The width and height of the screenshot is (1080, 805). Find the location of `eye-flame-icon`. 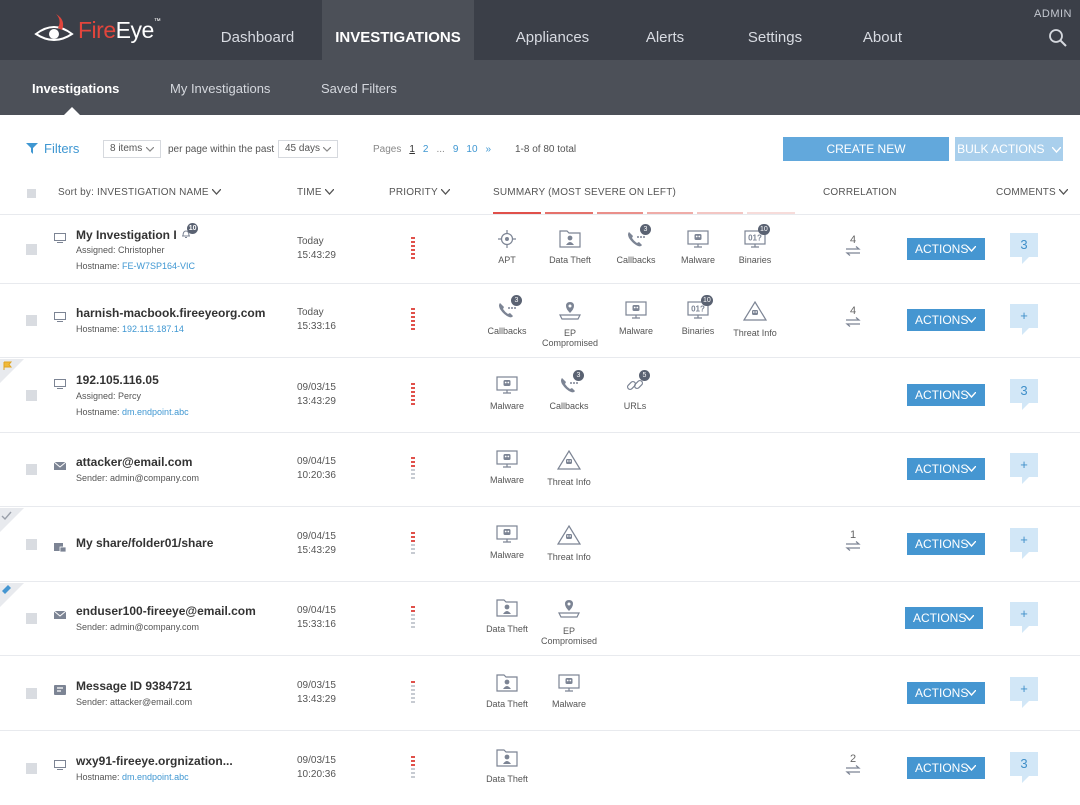

eye-flame-icon is located at coordinates (54, 27).